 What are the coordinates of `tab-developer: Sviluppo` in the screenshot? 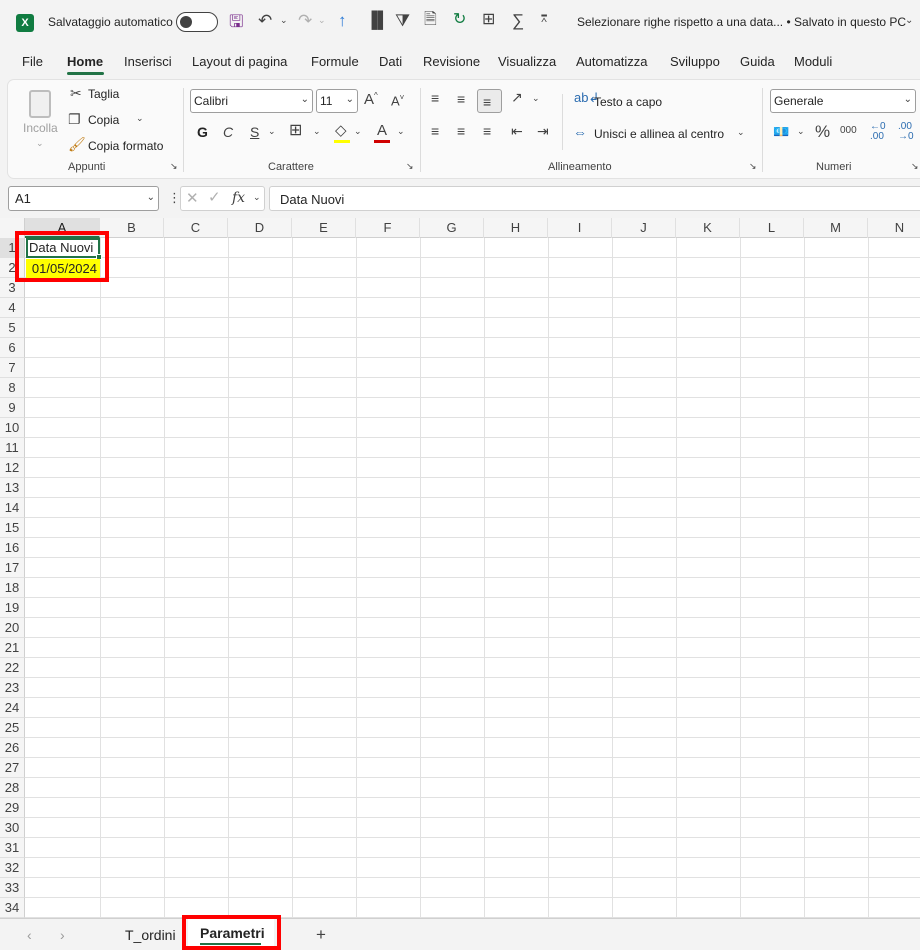 It's located at (695, 61).